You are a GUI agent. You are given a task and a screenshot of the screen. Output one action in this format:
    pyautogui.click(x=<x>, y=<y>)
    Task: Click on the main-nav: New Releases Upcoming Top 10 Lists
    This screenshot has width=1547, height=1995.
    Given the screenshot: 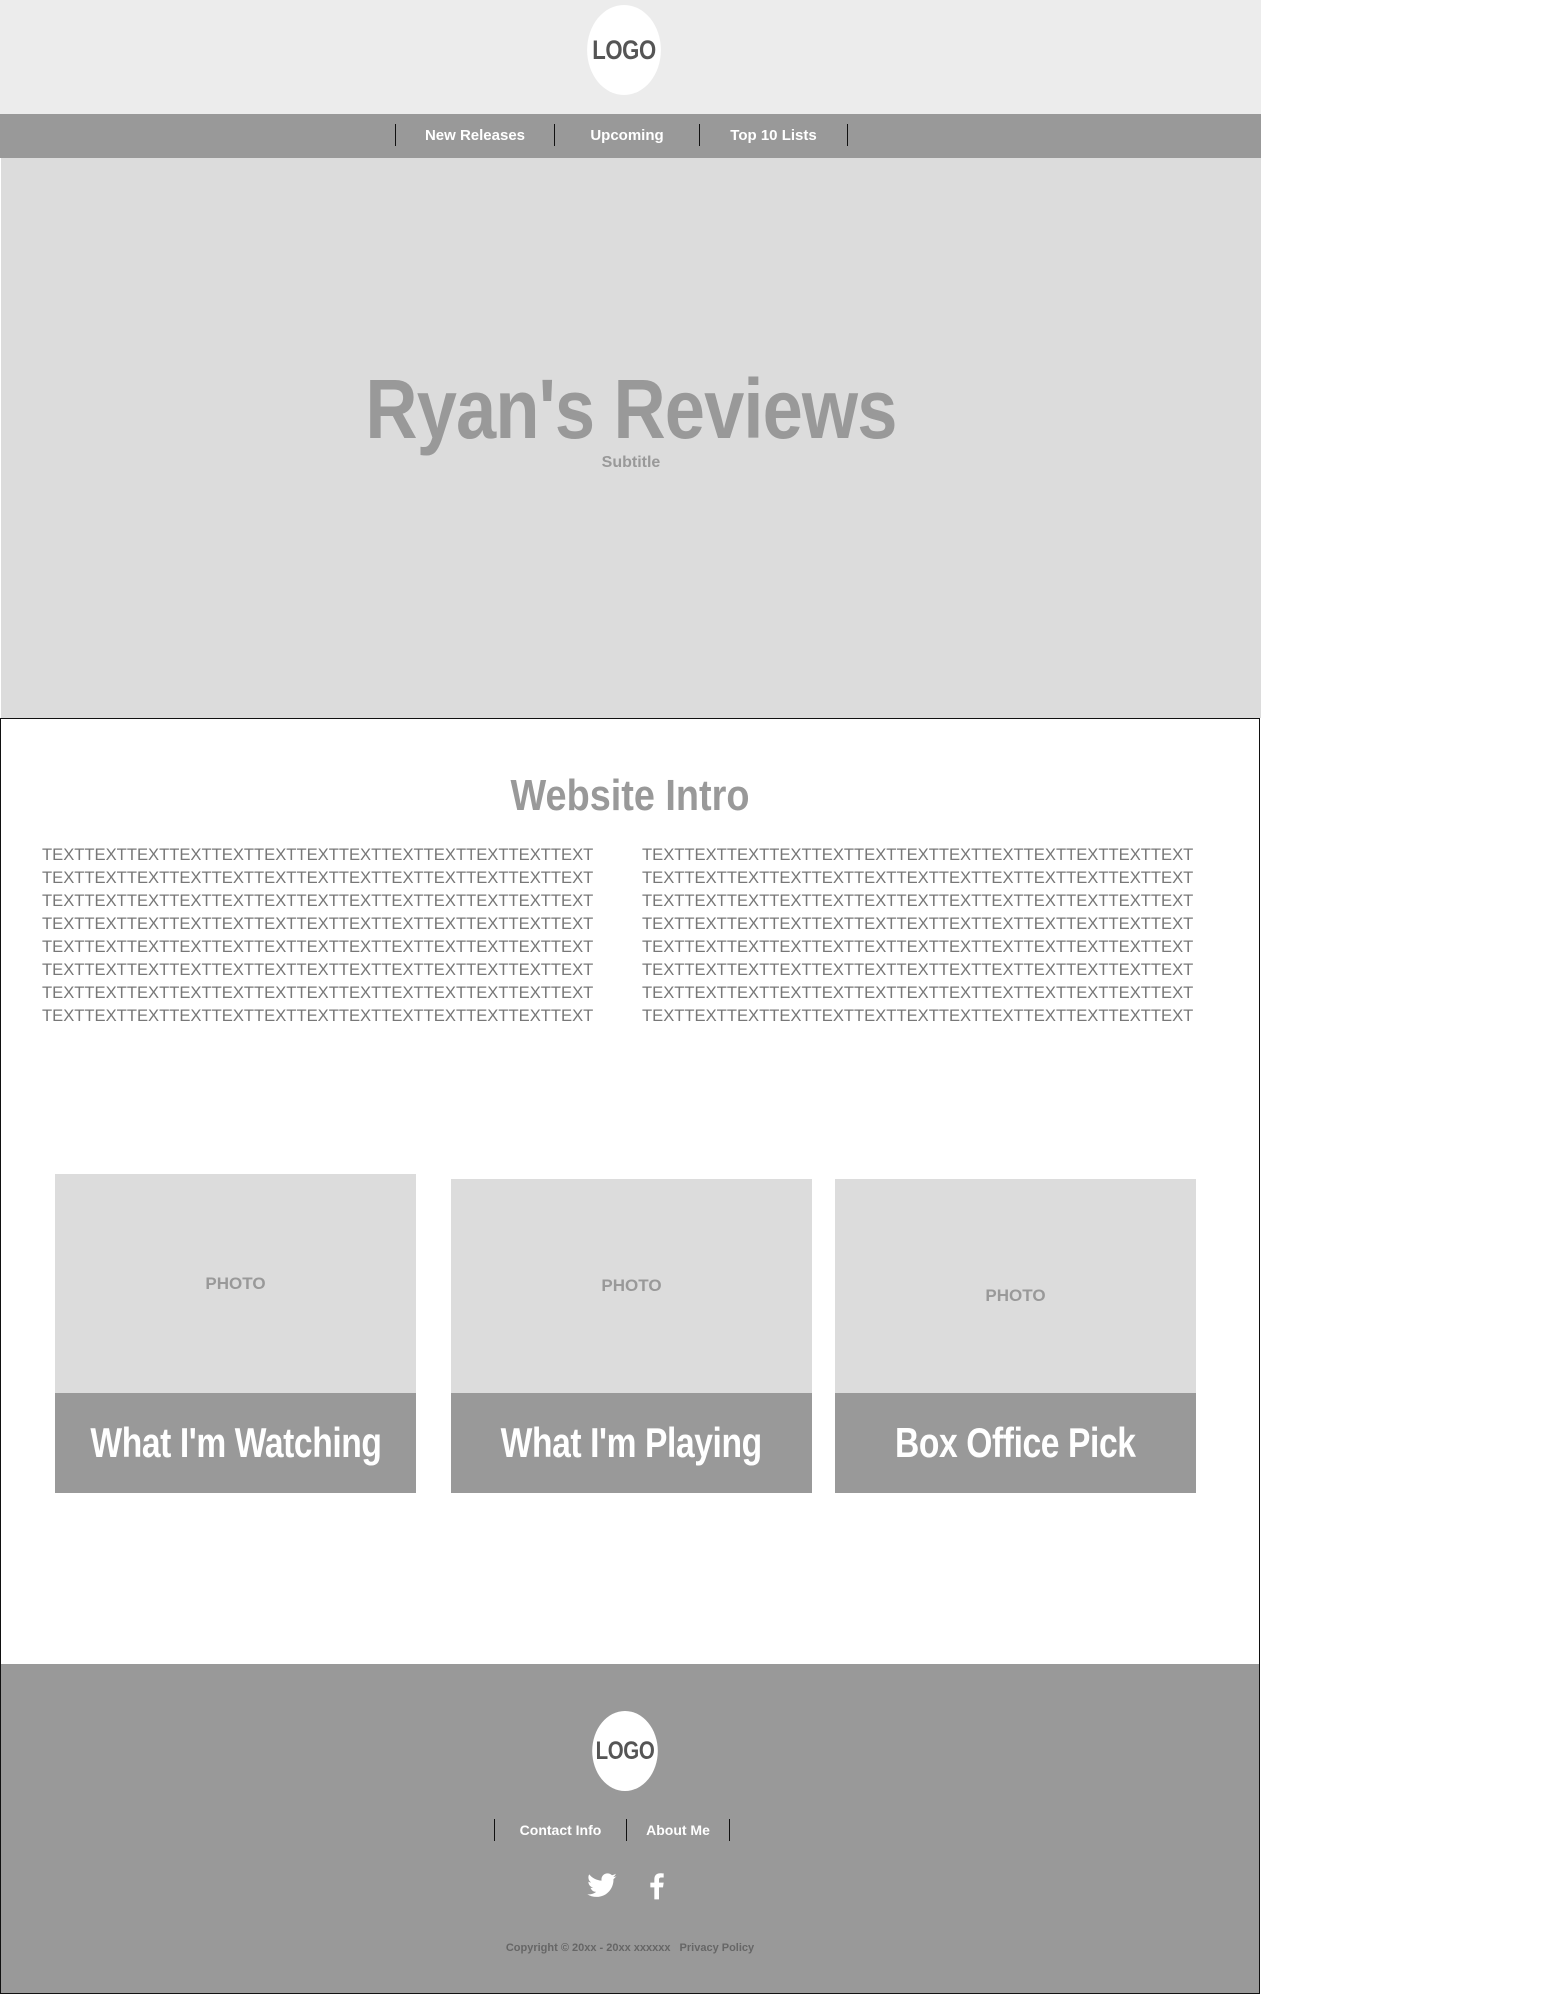 What is the action you would take?
    pyautogui.click(x=630, y=136)
    